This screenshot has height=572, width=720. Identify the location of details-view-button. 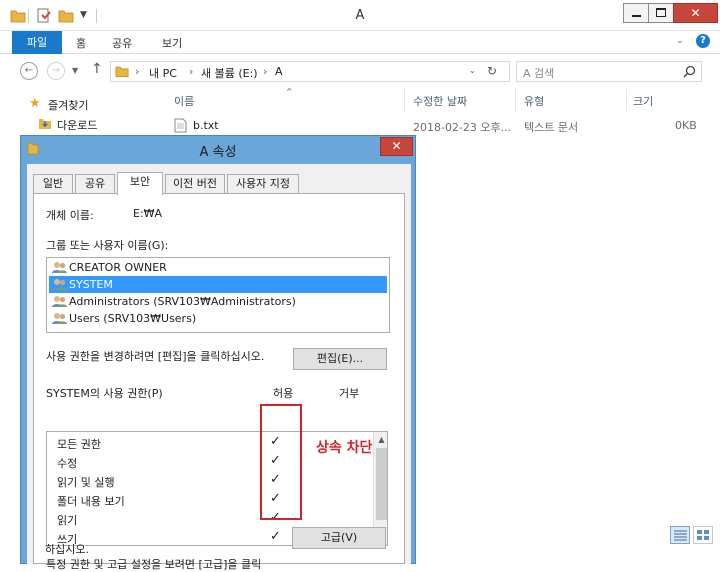
(680, 535).